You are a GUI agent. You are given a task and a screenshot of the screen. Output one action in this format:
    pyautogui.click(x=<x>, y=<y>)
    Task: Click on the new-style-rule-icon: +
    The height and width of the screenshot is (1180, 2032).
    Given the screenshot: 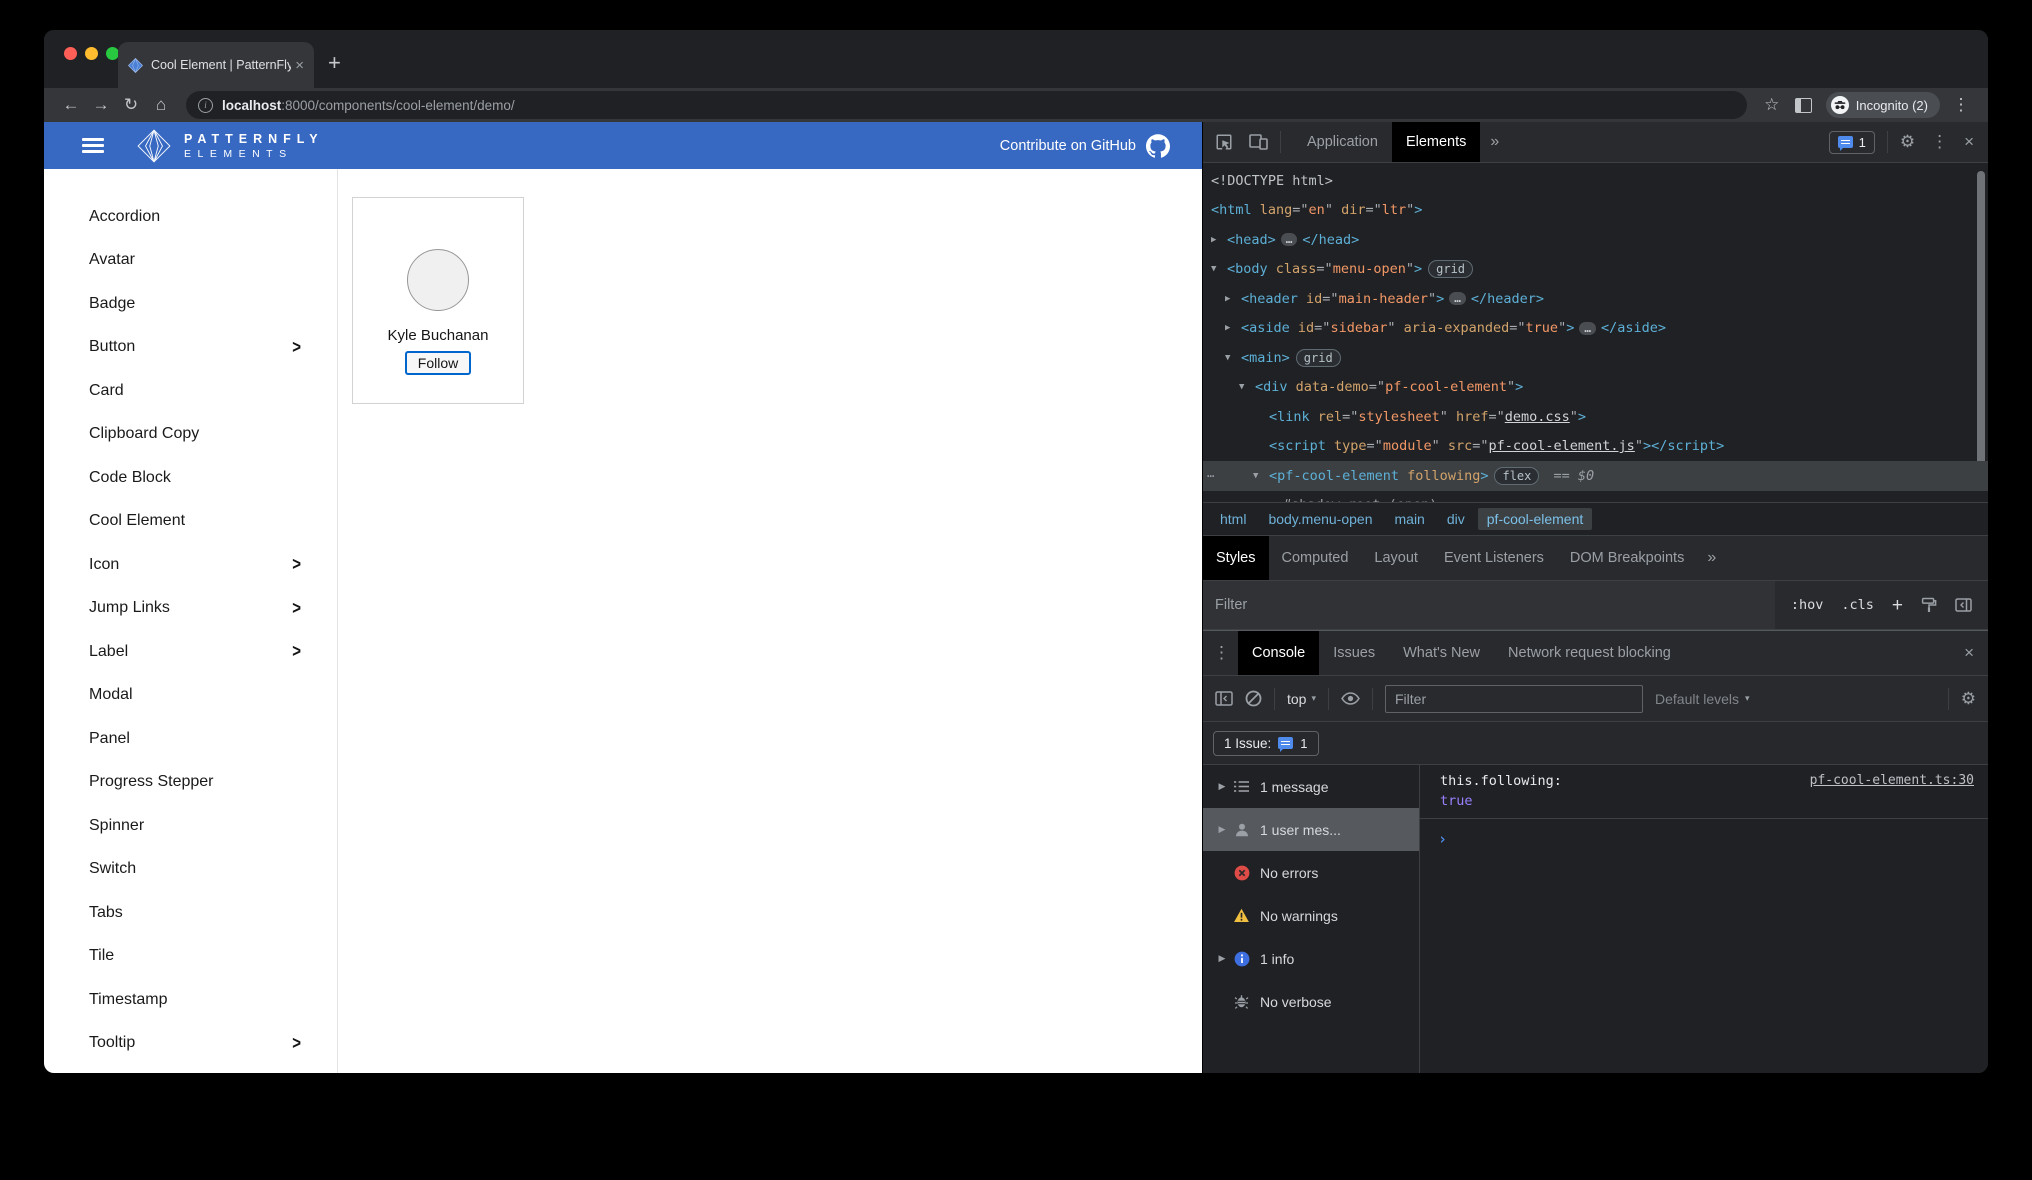 What is the action you would take?
    pyautogui.click(x=1897, y=605)
    